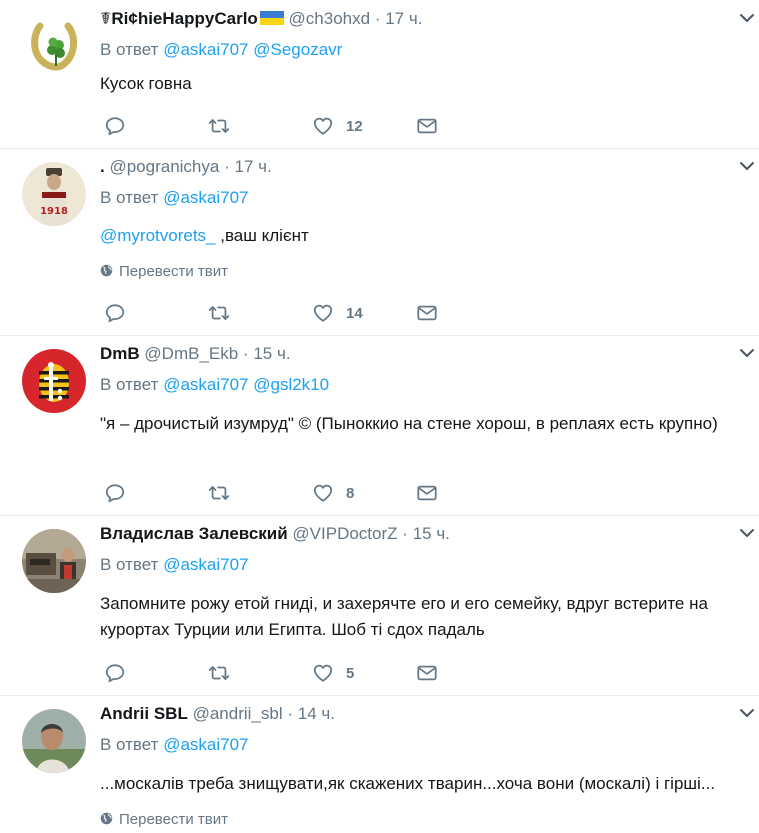 The image size is (759, 833). What do you see at coordinates (297, 49) in the screenshot?
I see `reply-to-link: @Segozavr` at bounding box center [297, 49].